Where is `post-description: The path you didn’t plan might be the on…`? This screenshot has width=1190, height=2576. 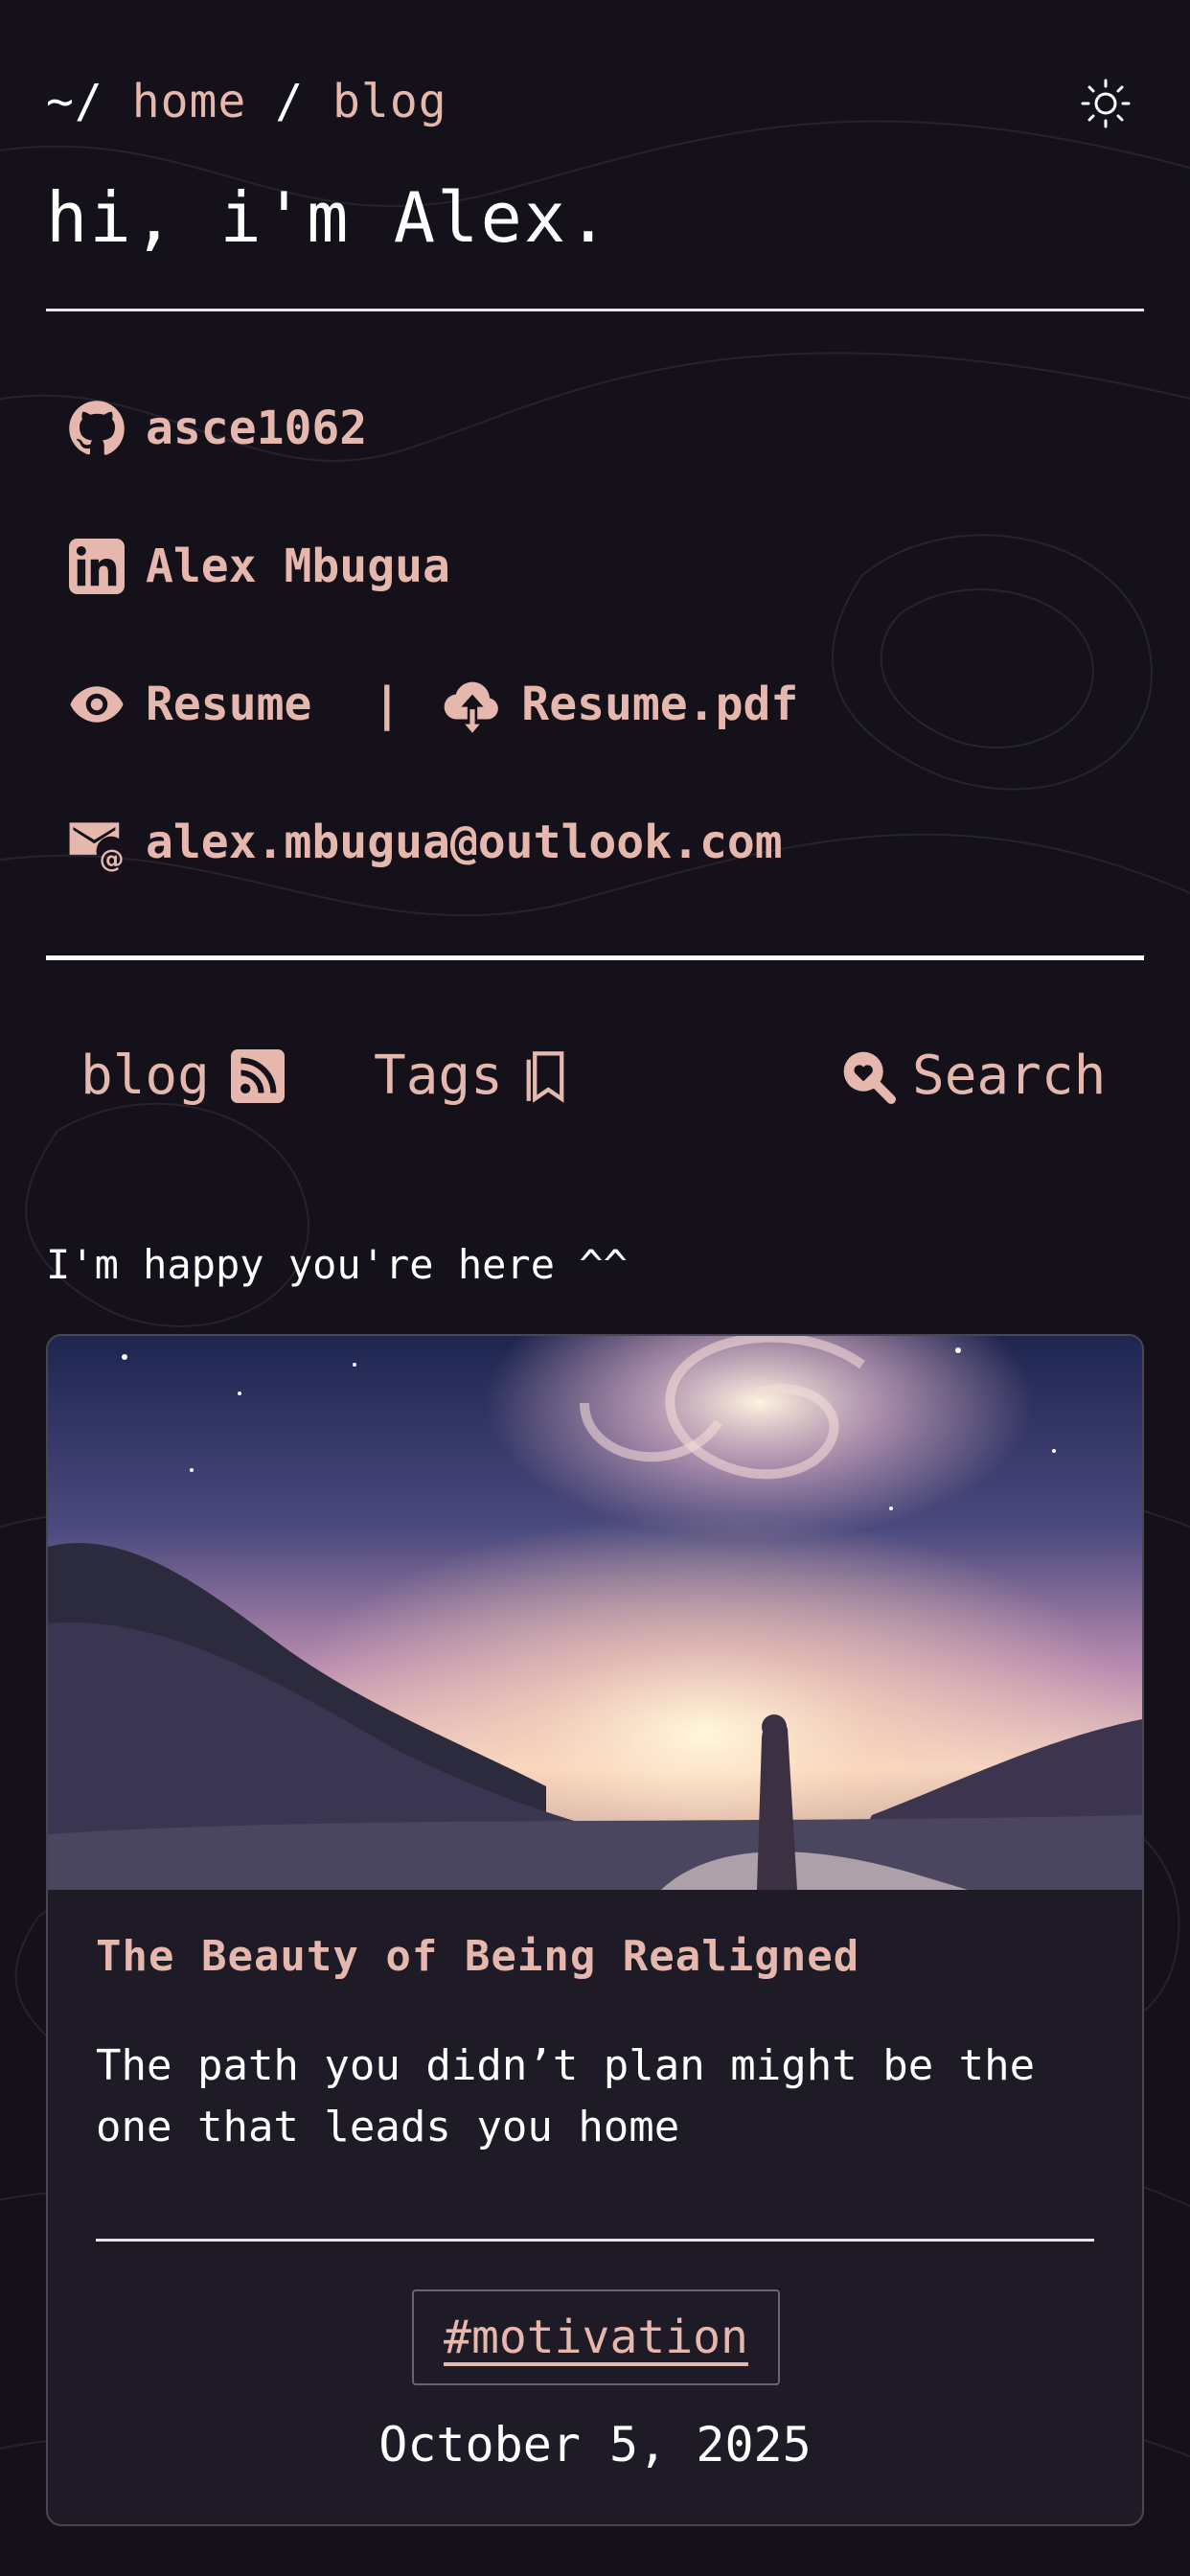 post-description: The path you didn’t plan might be the on… is located at coordinates (566, 2096).